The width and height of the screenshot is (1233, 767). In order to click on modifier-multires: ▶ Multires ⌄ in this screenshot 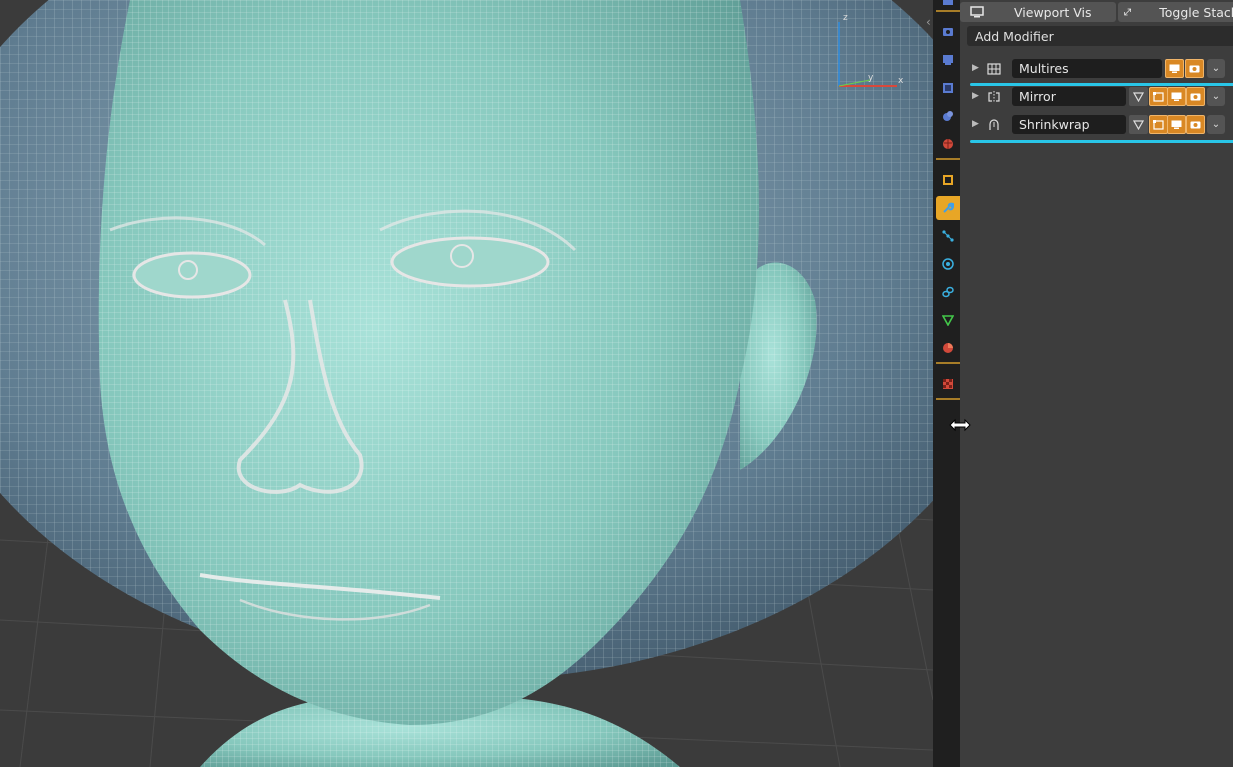, I will do `click(1100, 69)`.